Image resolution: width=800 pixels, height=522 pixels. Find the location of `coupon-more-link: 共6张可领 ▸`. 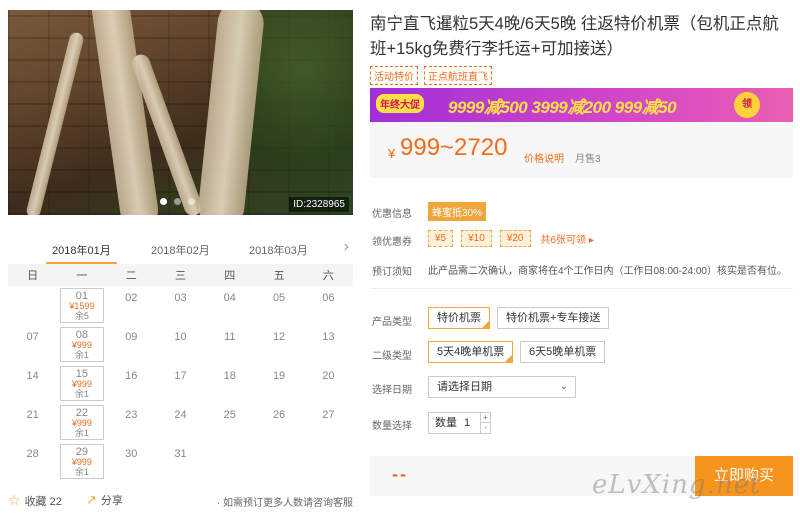

coupon-more-link: 共6张可领 ▸ is located at coordinates (567, 238).